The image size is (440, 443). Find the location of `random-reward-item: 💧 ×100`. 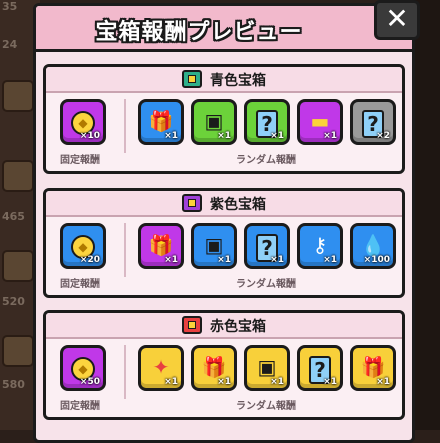

random-reward-item: 💧 ×100 is located at coordinates (373, 246).